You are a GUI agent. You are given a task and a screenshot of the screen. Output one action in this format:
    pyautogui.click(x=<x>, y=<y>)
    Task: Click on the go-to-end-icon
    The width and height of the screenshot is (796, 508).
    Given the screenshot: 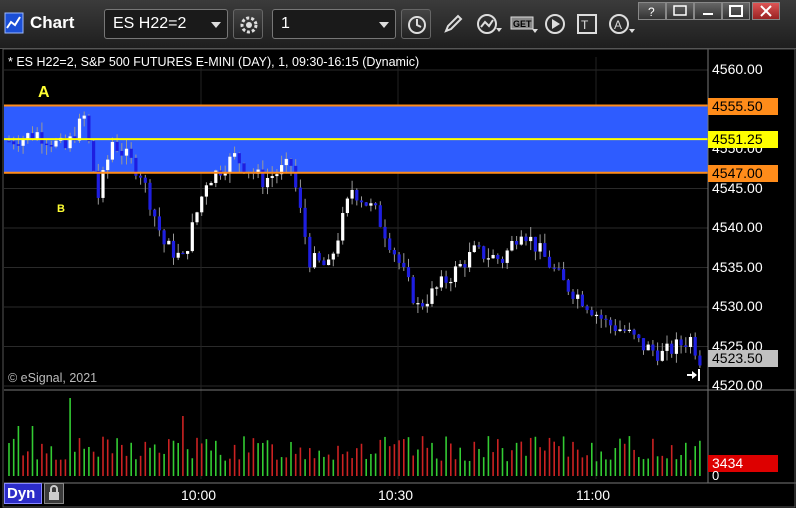 What is the action you would take?
    pyautogui.click(x=693, y=375)
    